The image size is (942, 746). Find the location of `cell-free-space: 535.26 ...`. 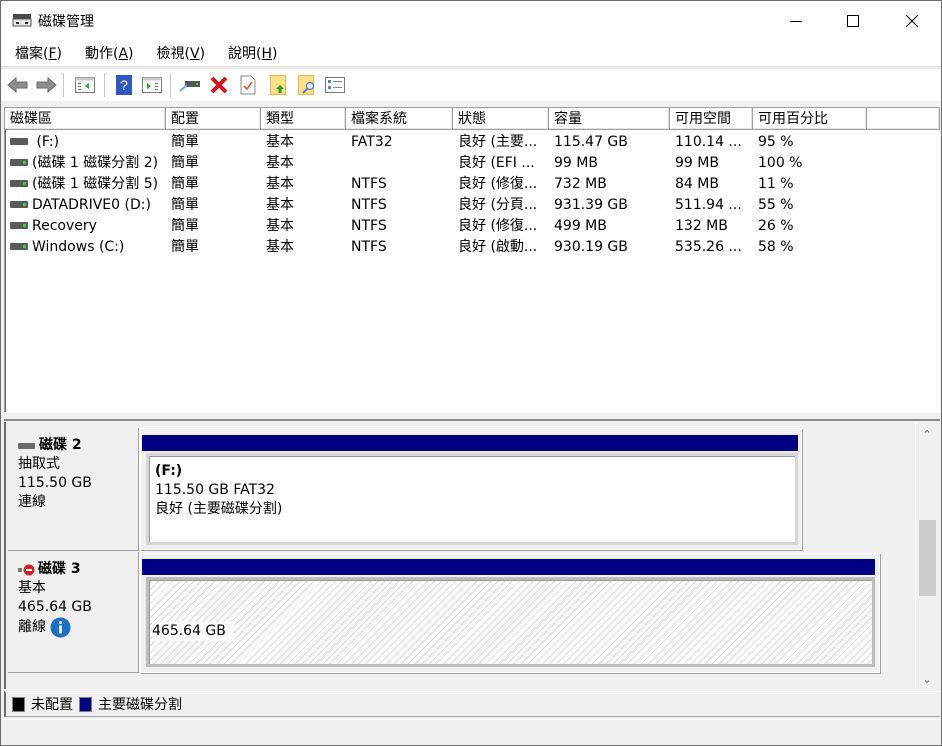

cell-free-space: 535.26 ... is located at coordinates (708, 247).